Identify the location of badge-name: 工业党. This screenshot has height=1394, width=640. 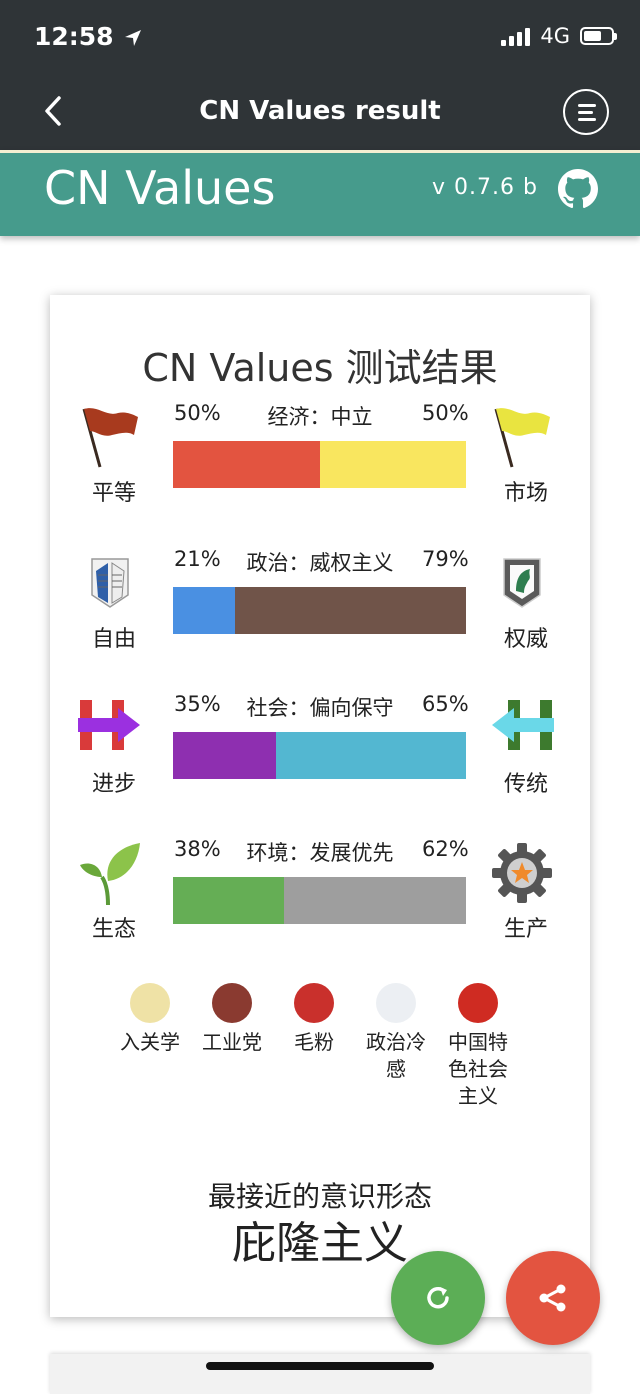
(232, 1042).